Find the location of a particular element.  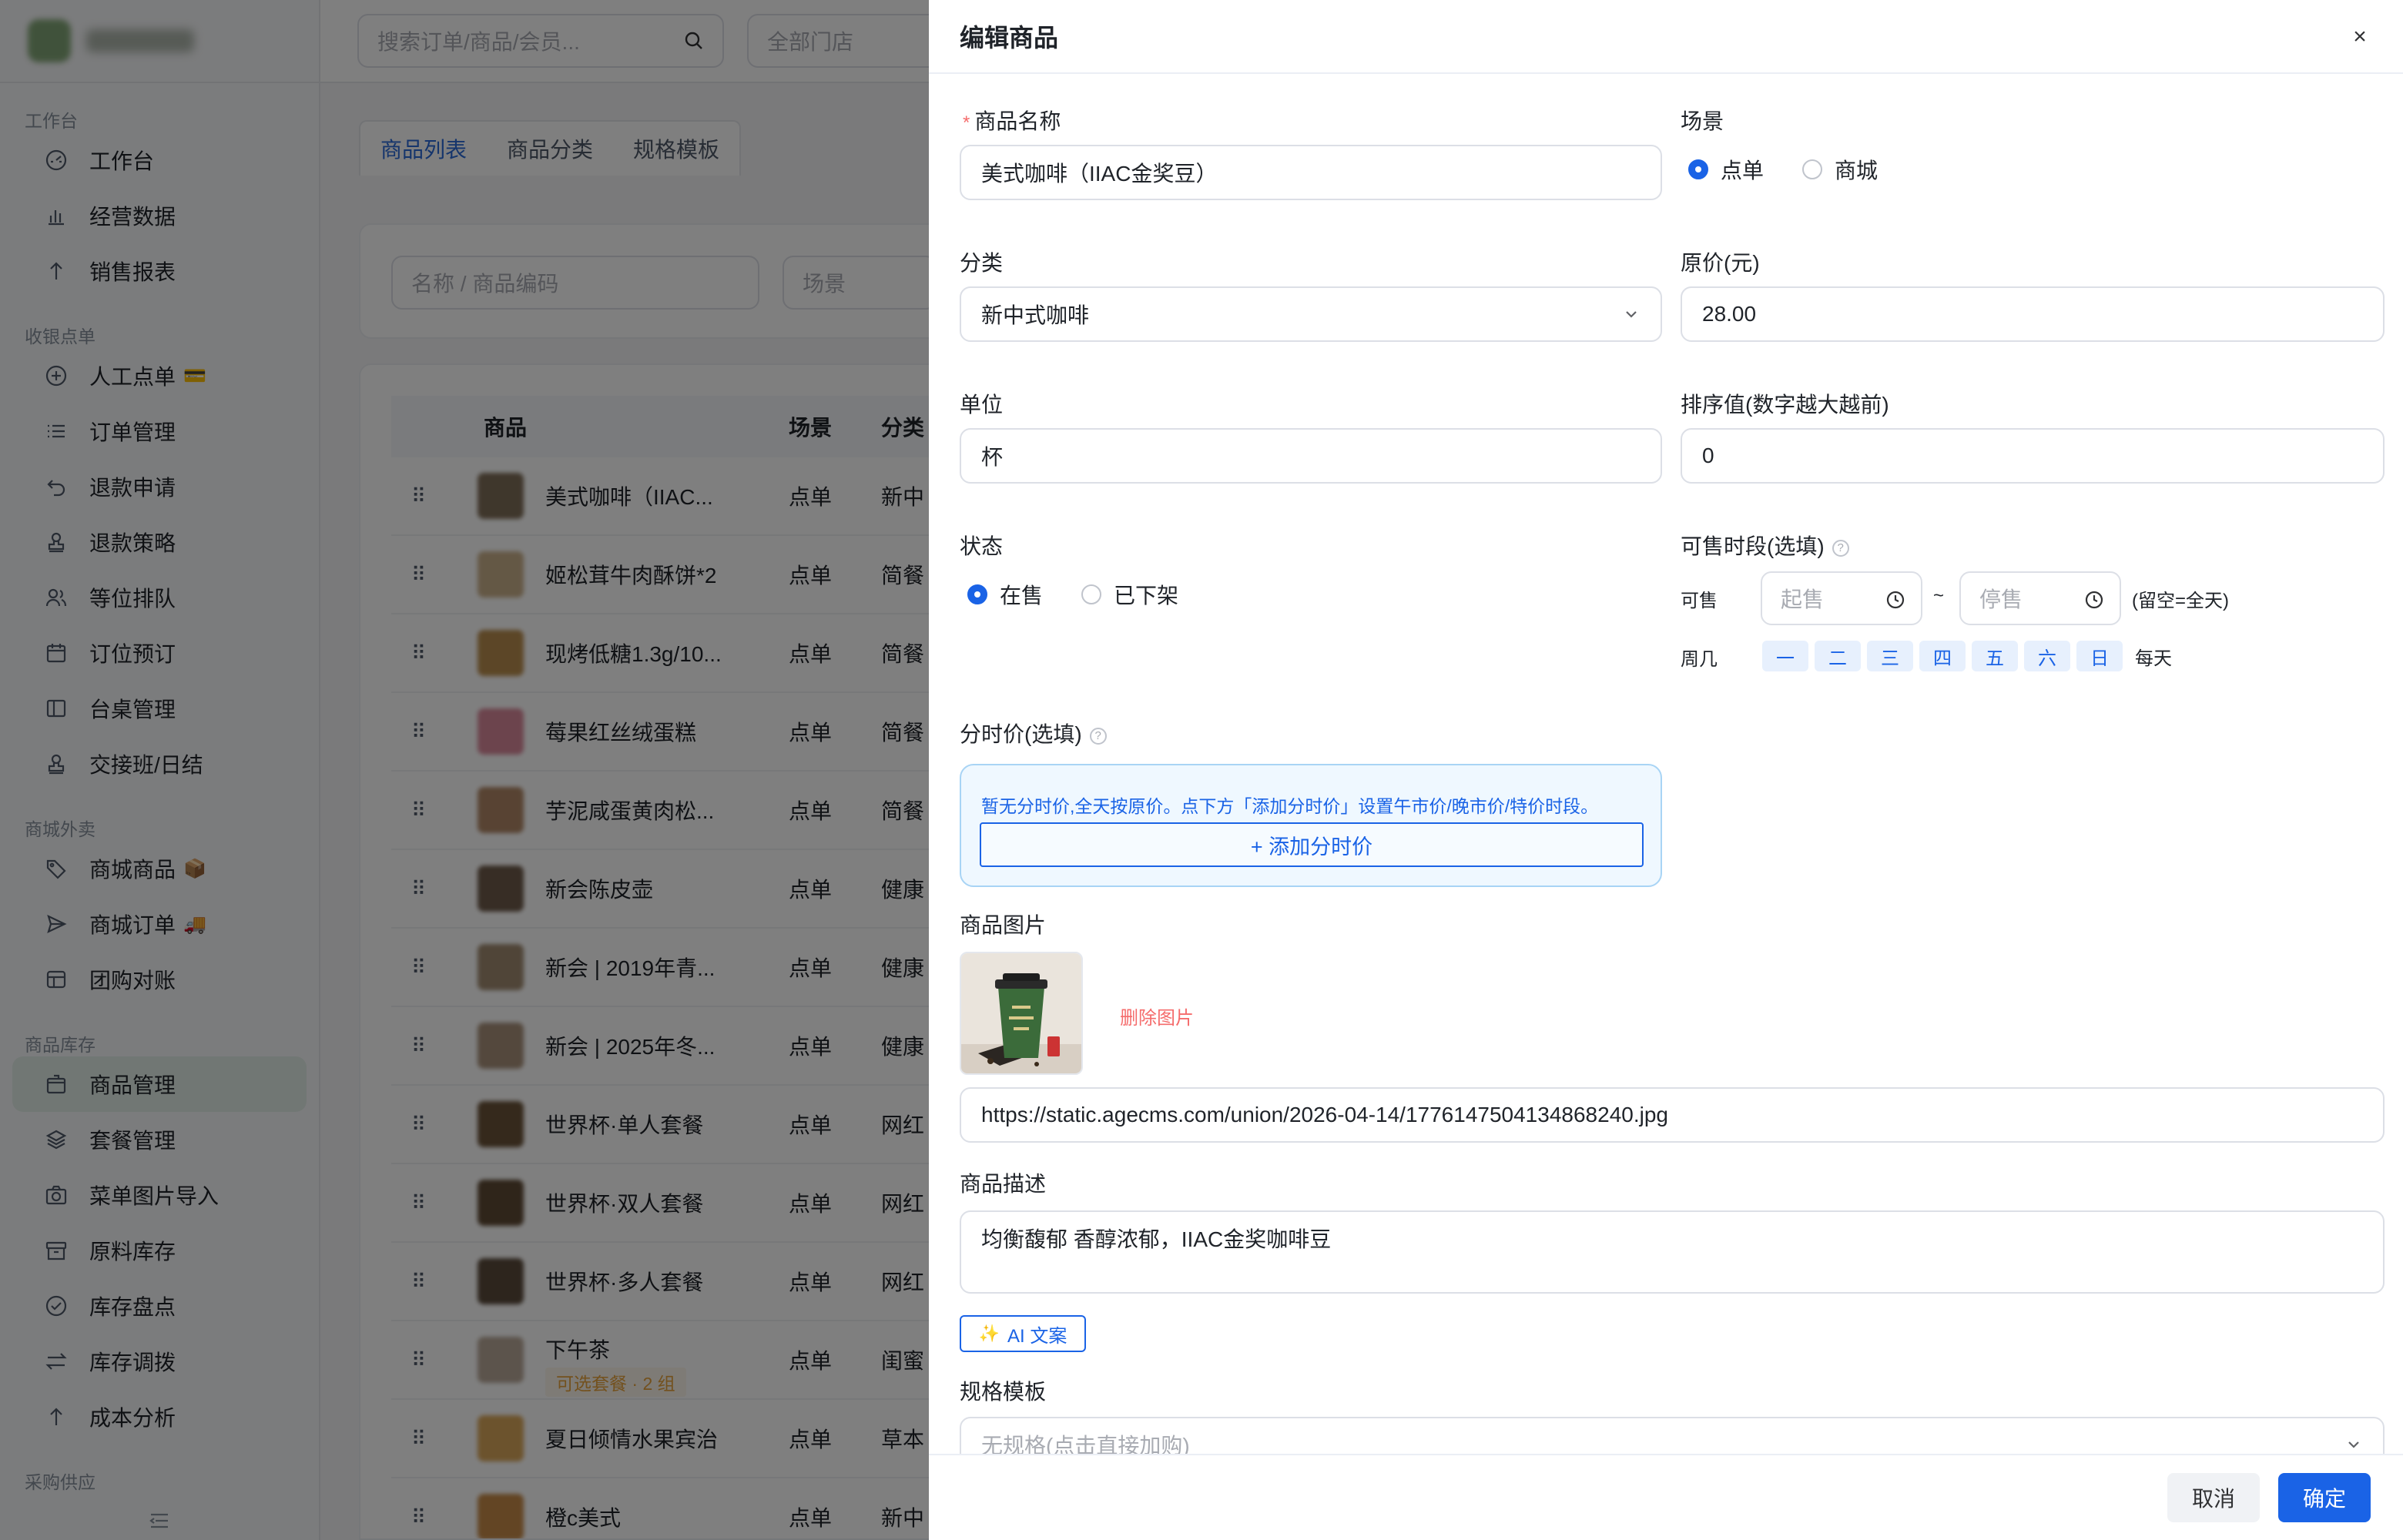

ai-copywriting-button: ✨ AI 文案 is located at coordinates (1023, 1333).